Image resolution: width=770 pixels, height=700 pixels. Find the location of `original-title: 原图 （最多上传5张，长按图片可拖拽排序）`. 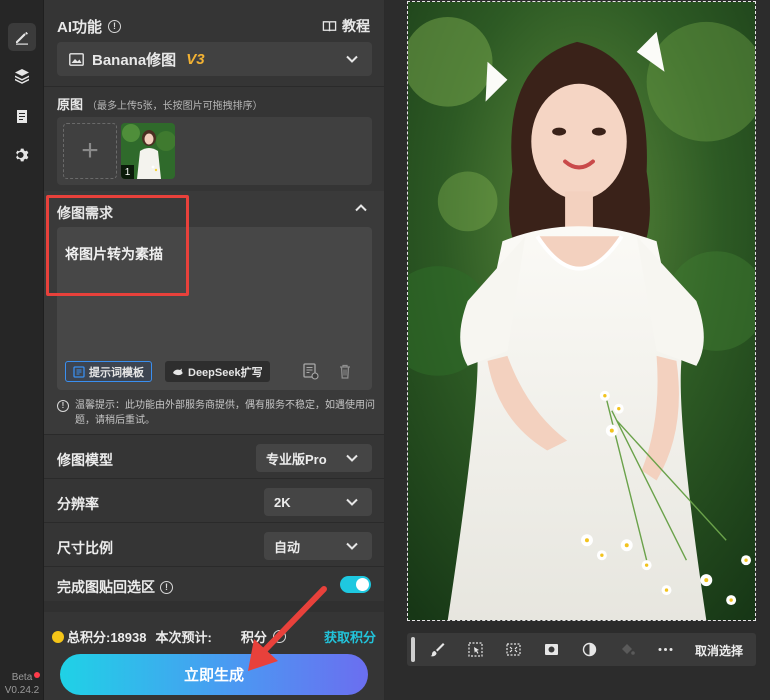

original-title: 原图 （最多上传5张，长按图片可拖拽排序） is located at coordinates (160, 103).